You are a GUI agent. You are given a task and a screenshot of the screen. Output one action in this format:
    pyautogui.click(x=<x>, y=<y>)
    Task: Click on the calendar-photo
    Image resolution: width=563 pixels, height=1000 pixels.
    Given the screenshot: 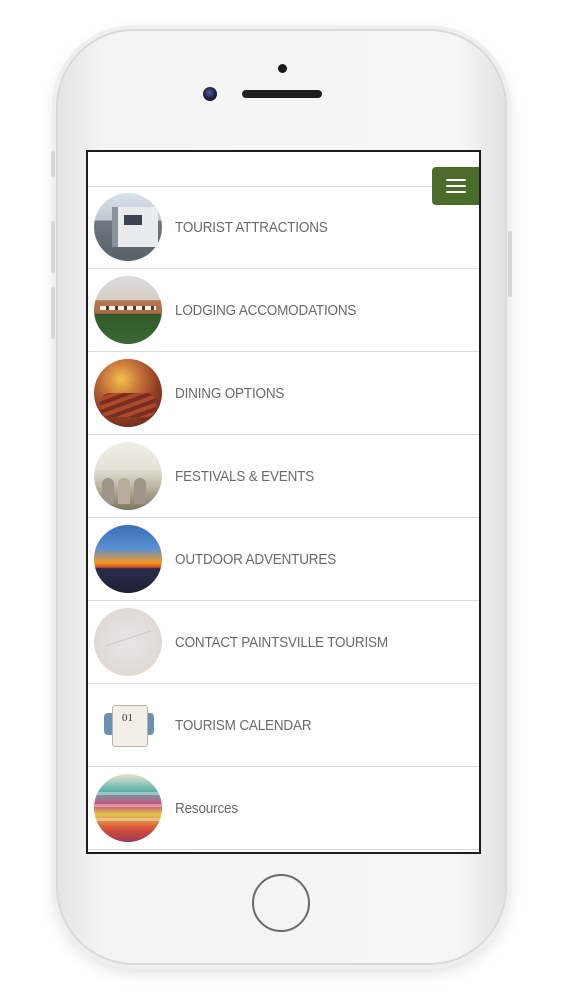 What is the action you would take?
    pyautogui.click(x=128, y=725)
    